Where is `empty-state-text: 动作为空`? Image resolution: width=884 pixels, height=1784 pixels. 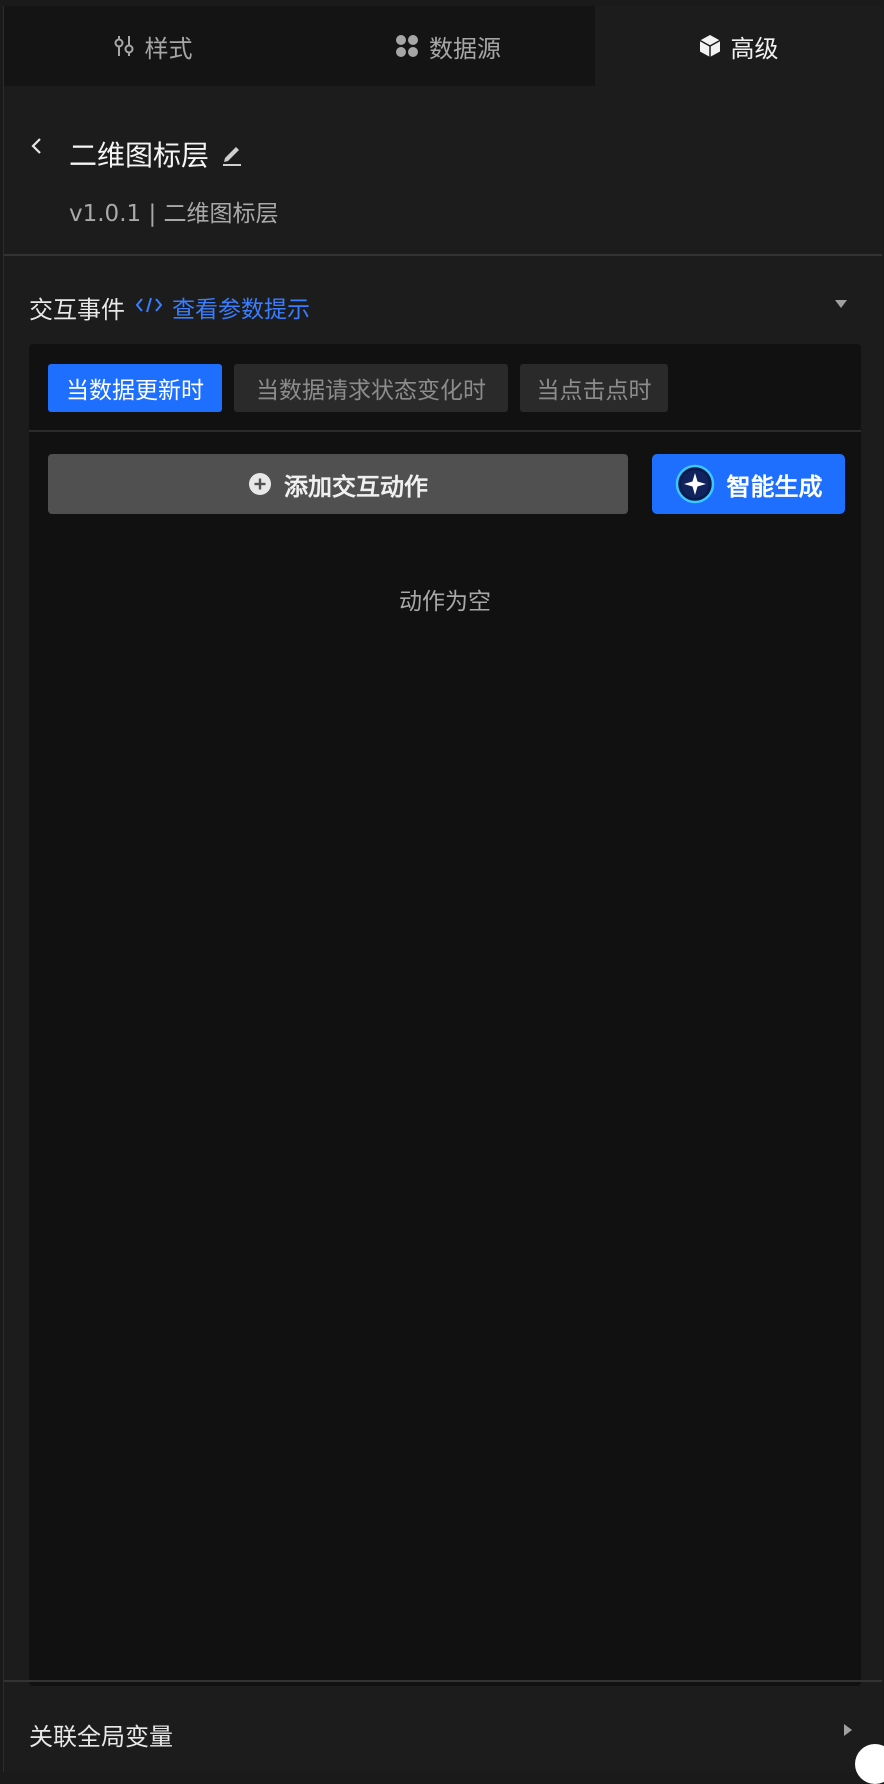 empty-state-text: 动作为空 is located at coordinates (445, 602).